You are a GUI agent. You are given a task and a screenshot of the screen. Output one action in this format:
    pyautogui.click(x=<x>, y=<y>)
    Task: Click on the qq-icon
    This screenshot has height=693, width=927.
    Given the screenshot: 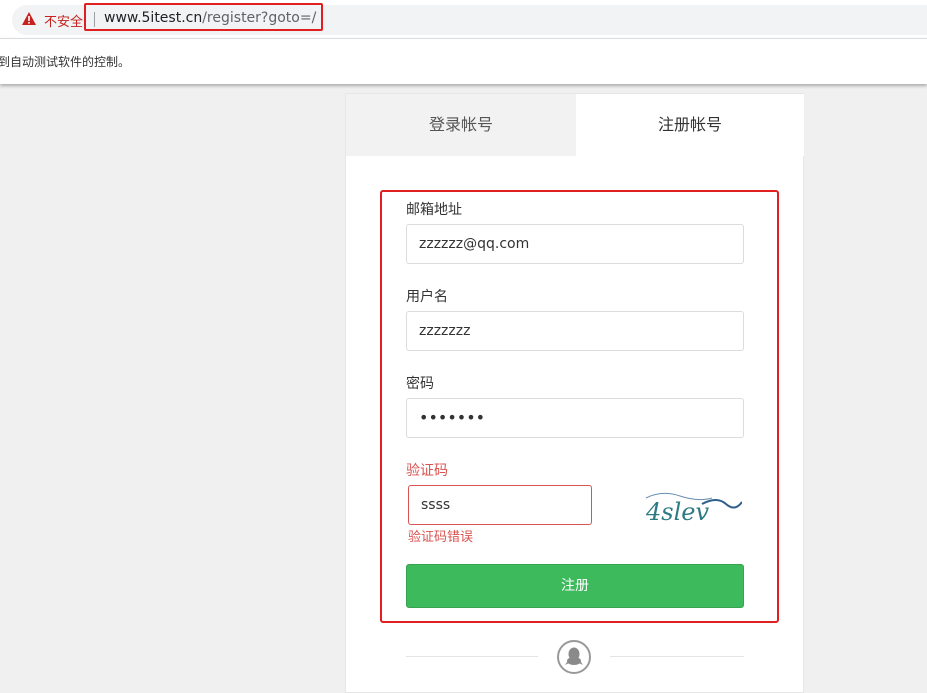 What is the action you would take?
    pyautogui.click(x=574, y=656)
    